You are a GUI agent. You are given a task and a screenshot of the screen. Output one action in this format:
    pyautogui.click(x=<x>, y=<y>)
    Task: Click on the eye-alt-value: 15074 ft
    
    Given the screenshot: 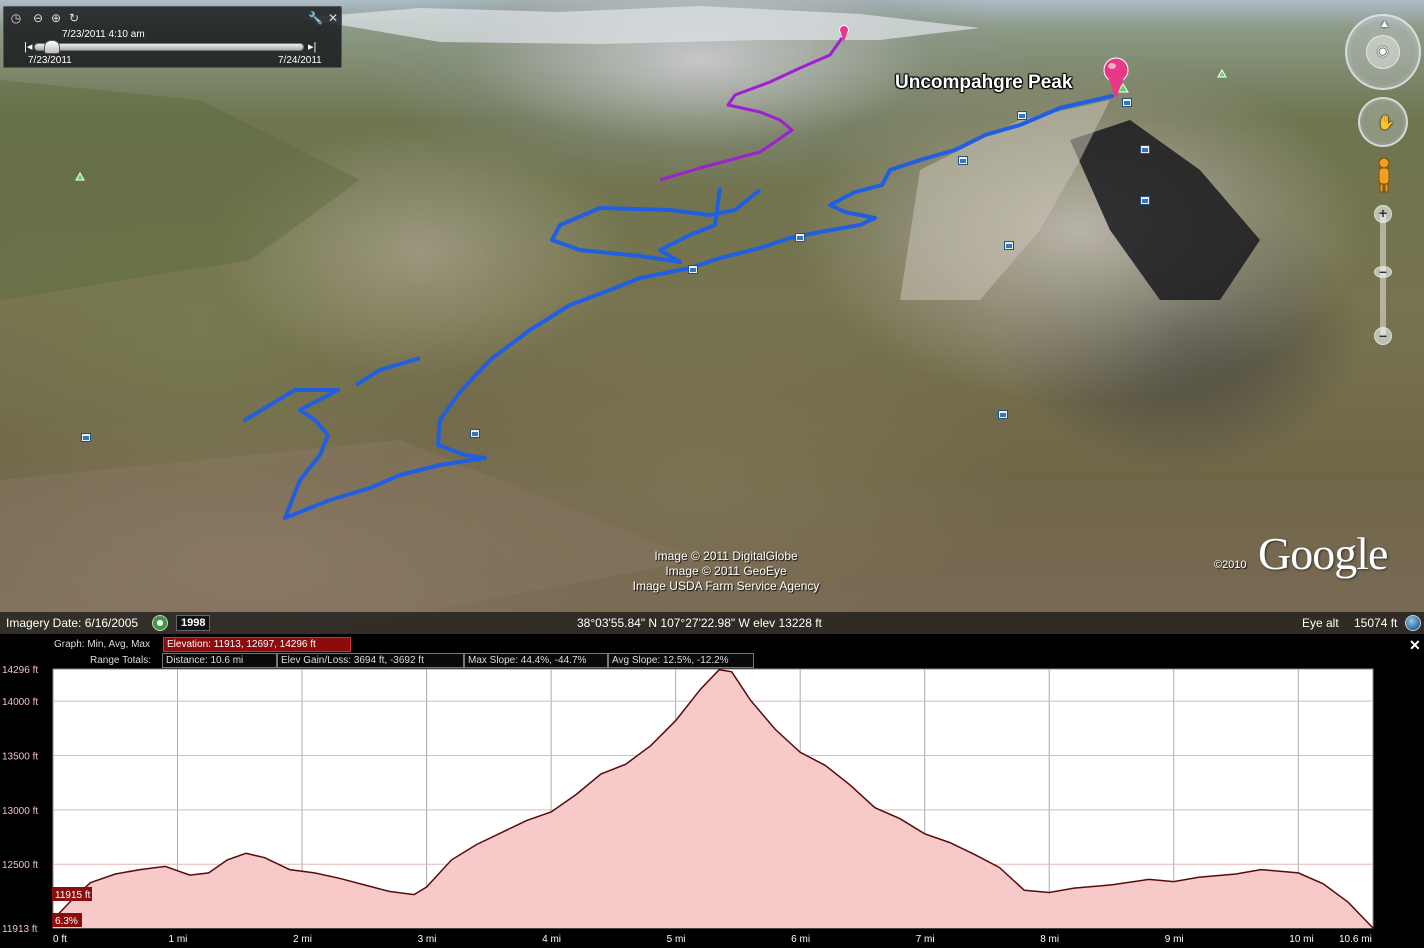 What is the action you would take?
    pyautogui.click(x=1376, y=623)
    